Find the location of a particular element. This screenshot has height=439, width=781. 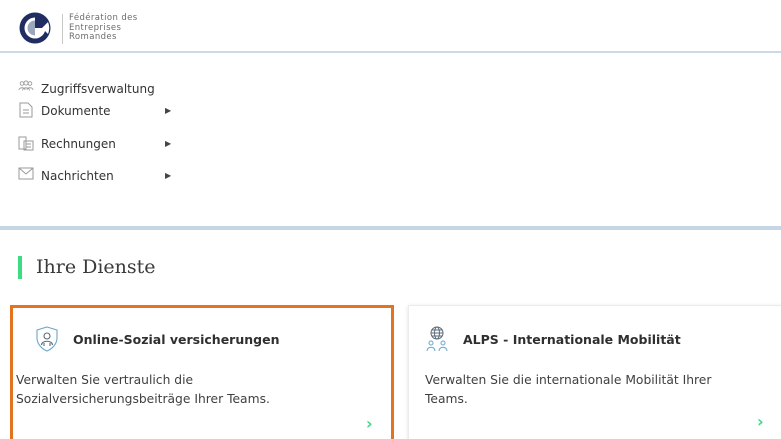

card-header: ALPS - Internationale Mobilität is located at coordinates (553, 339).